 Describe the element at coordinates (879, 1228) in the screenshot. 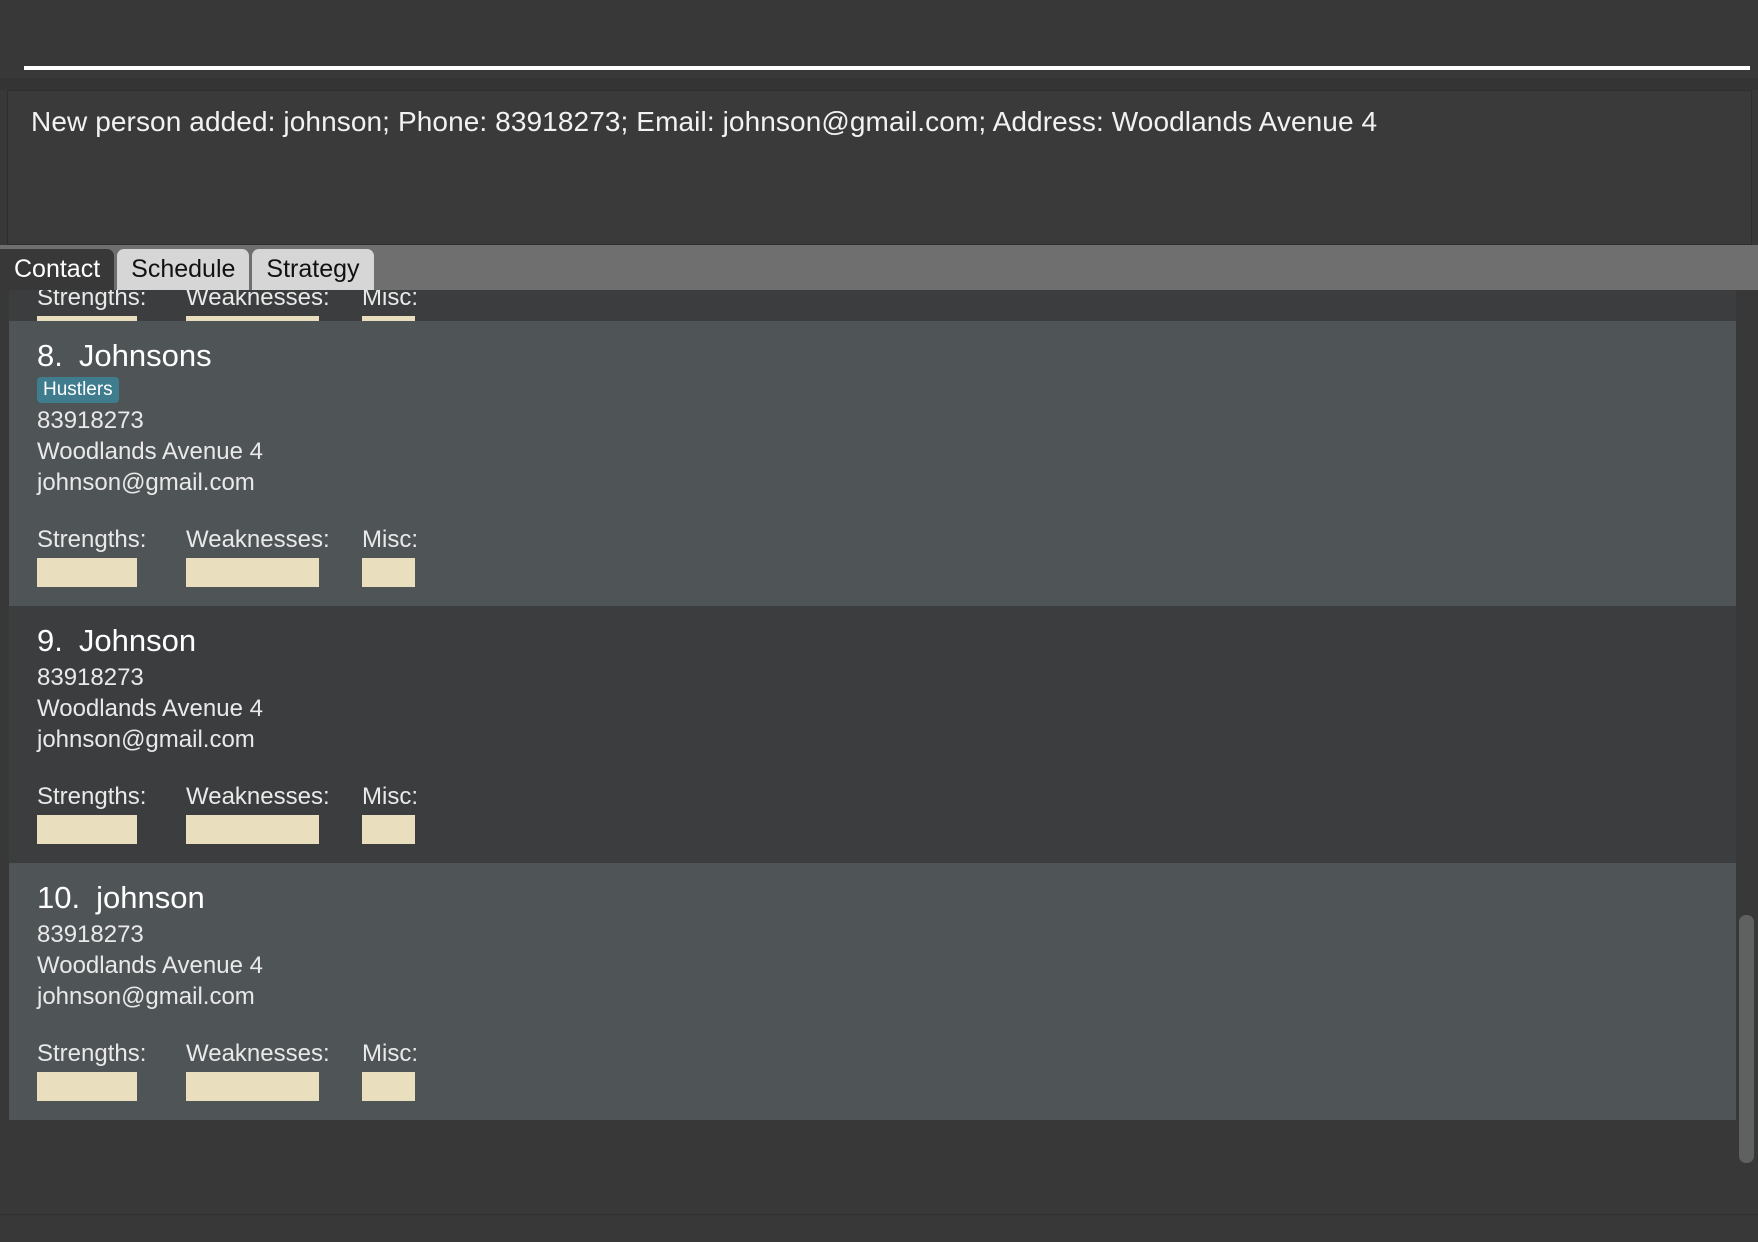

I see `list-footer` at that location.